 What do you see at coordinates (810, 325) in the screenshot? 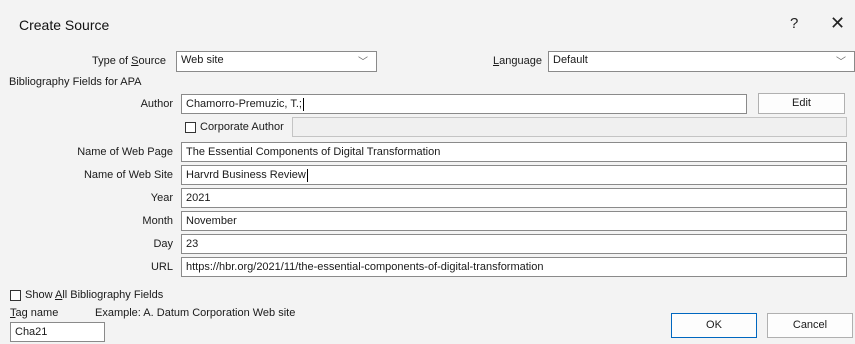
I see `cancel-button: Cancel` at bounding box center [810, 325].